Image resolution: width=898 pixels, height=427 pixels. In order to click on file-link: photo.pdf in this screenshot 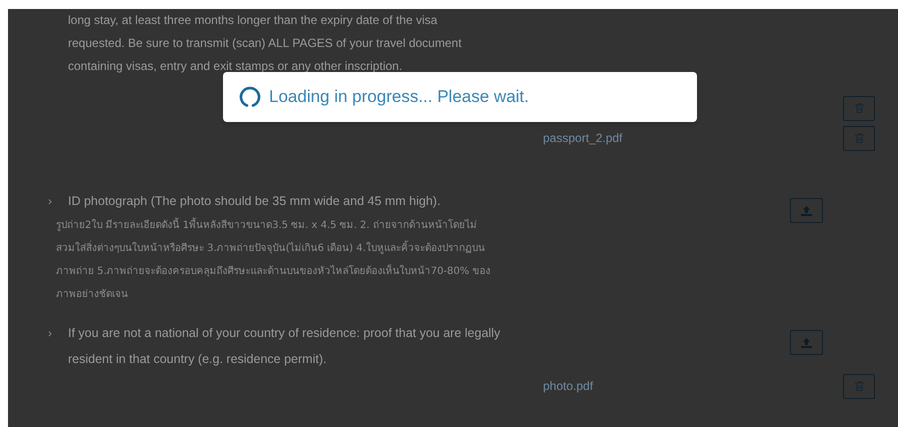, I will do `click(568, 386)`.